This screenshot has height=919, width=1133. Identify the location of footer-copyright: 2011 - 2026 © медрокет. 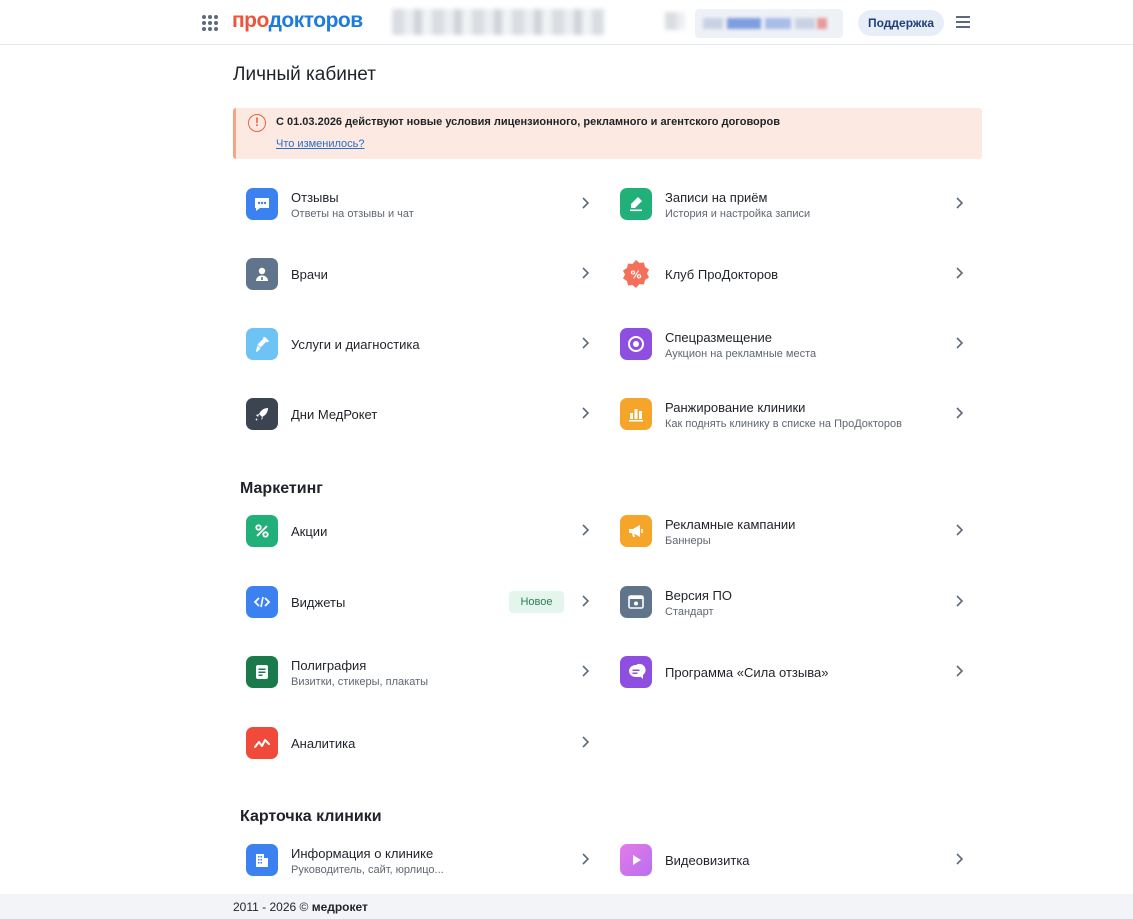
(300, 907).